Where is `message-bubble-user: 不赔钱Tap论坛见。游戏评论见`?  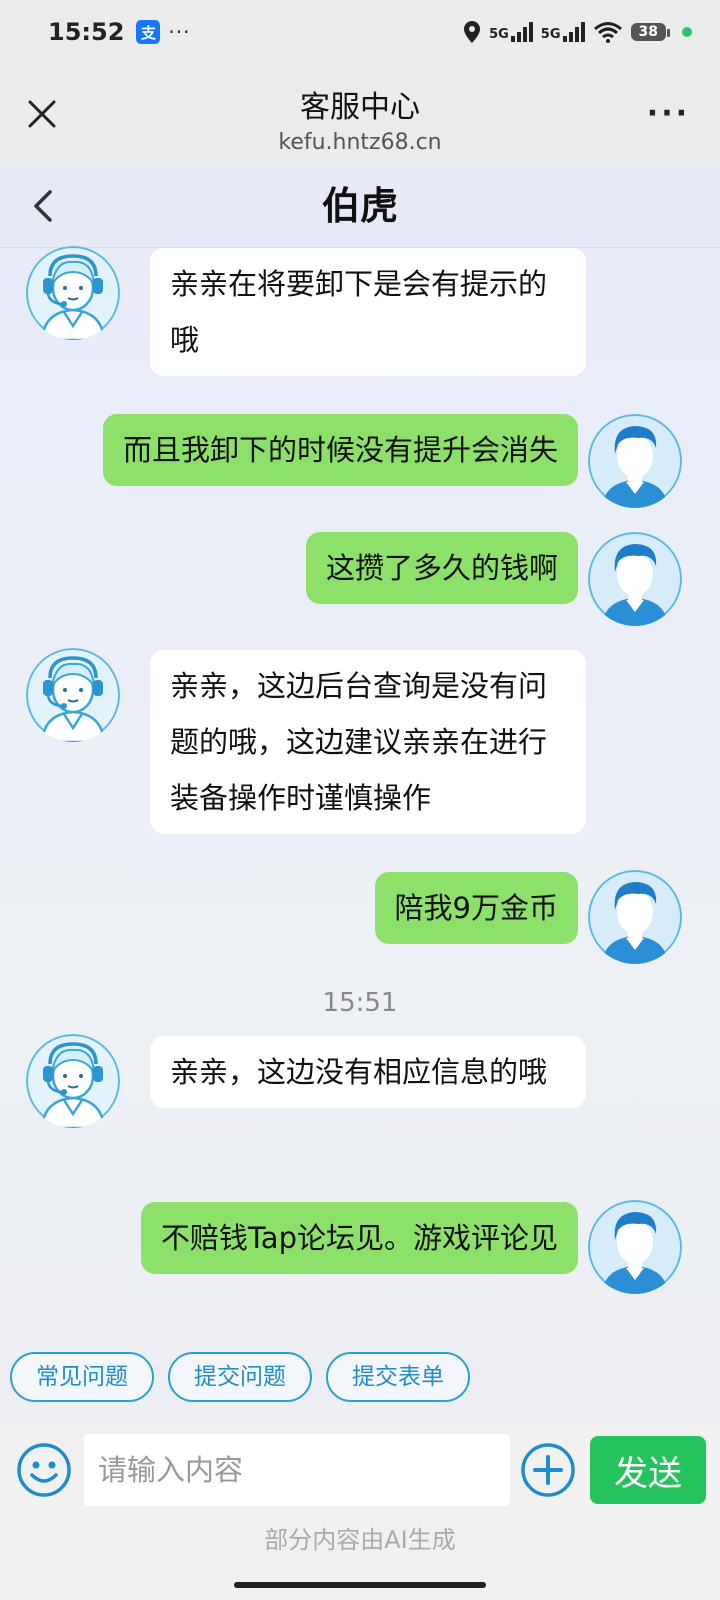
message-bubble-user: 不赔钱Tap论坛见。游戏评论见 is located at coordinates (359, 1238).